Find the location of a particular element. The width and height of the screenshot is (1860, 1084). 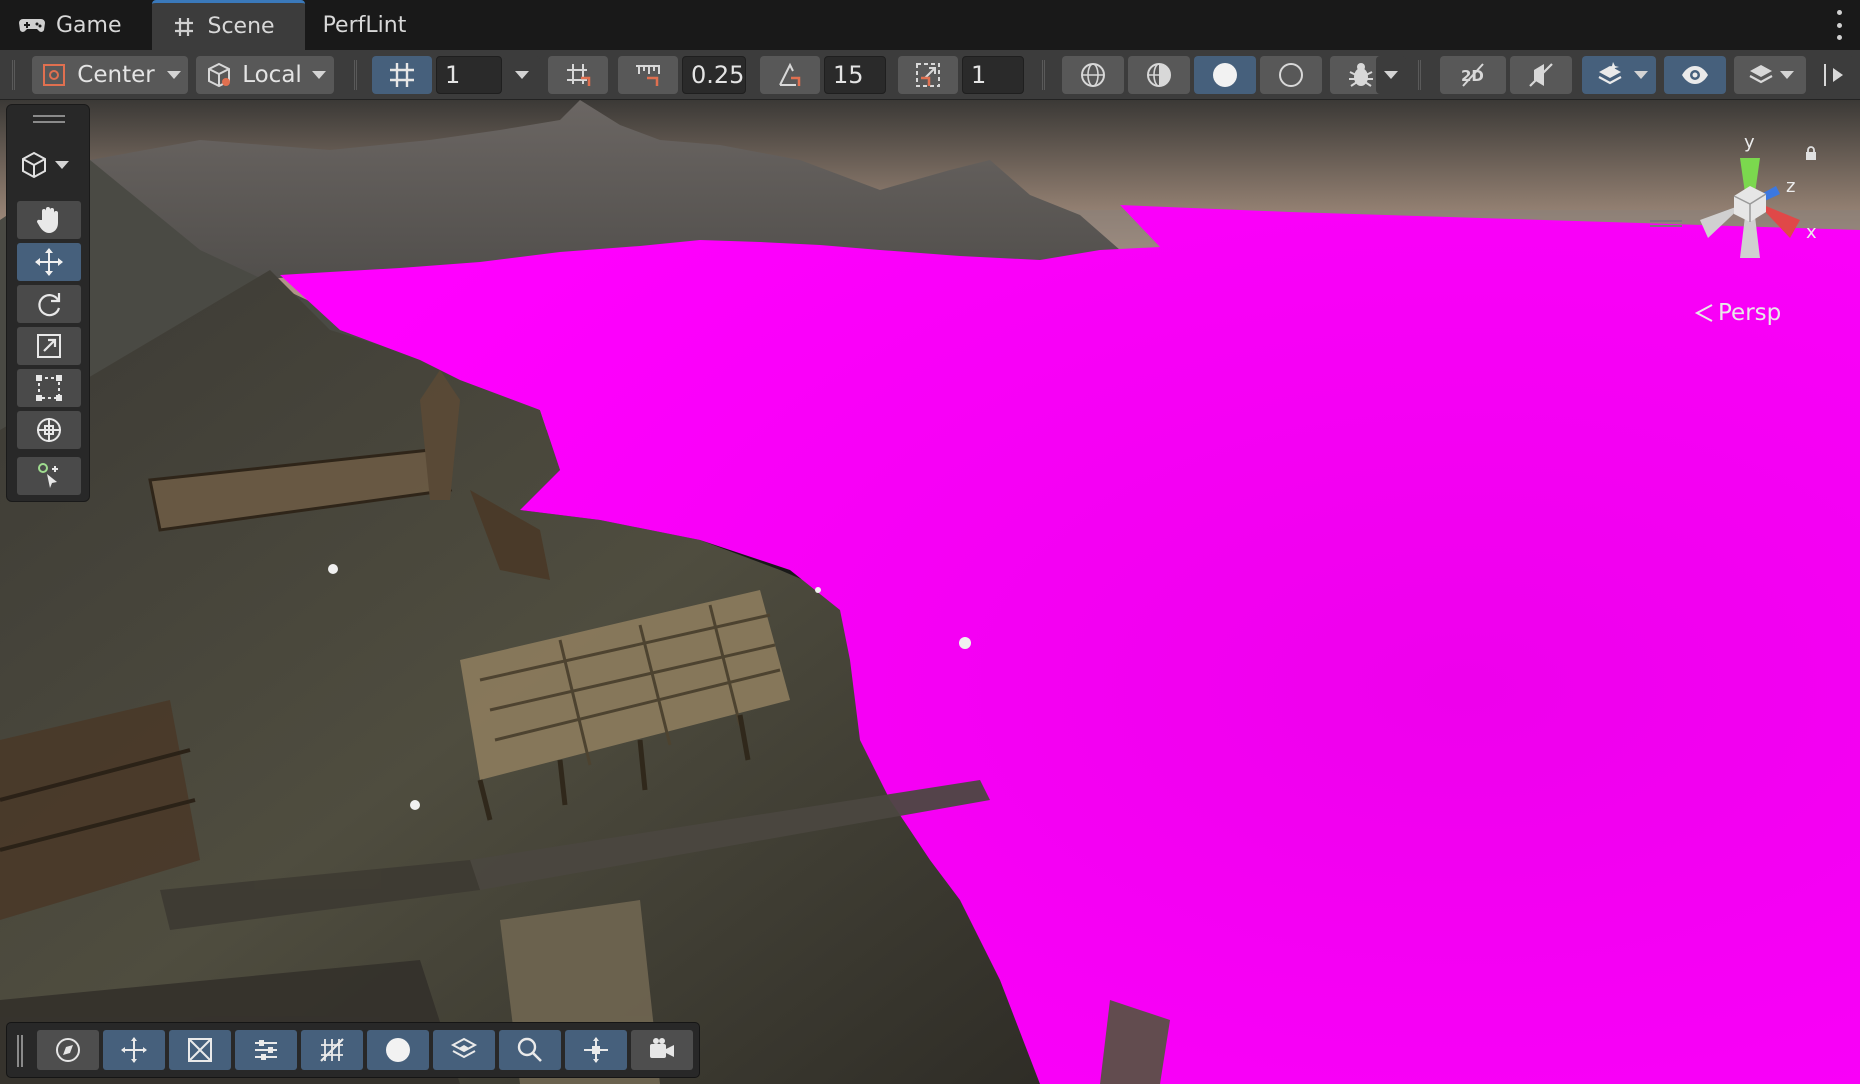

sphere-icon is located at coordinates (398, 1050).